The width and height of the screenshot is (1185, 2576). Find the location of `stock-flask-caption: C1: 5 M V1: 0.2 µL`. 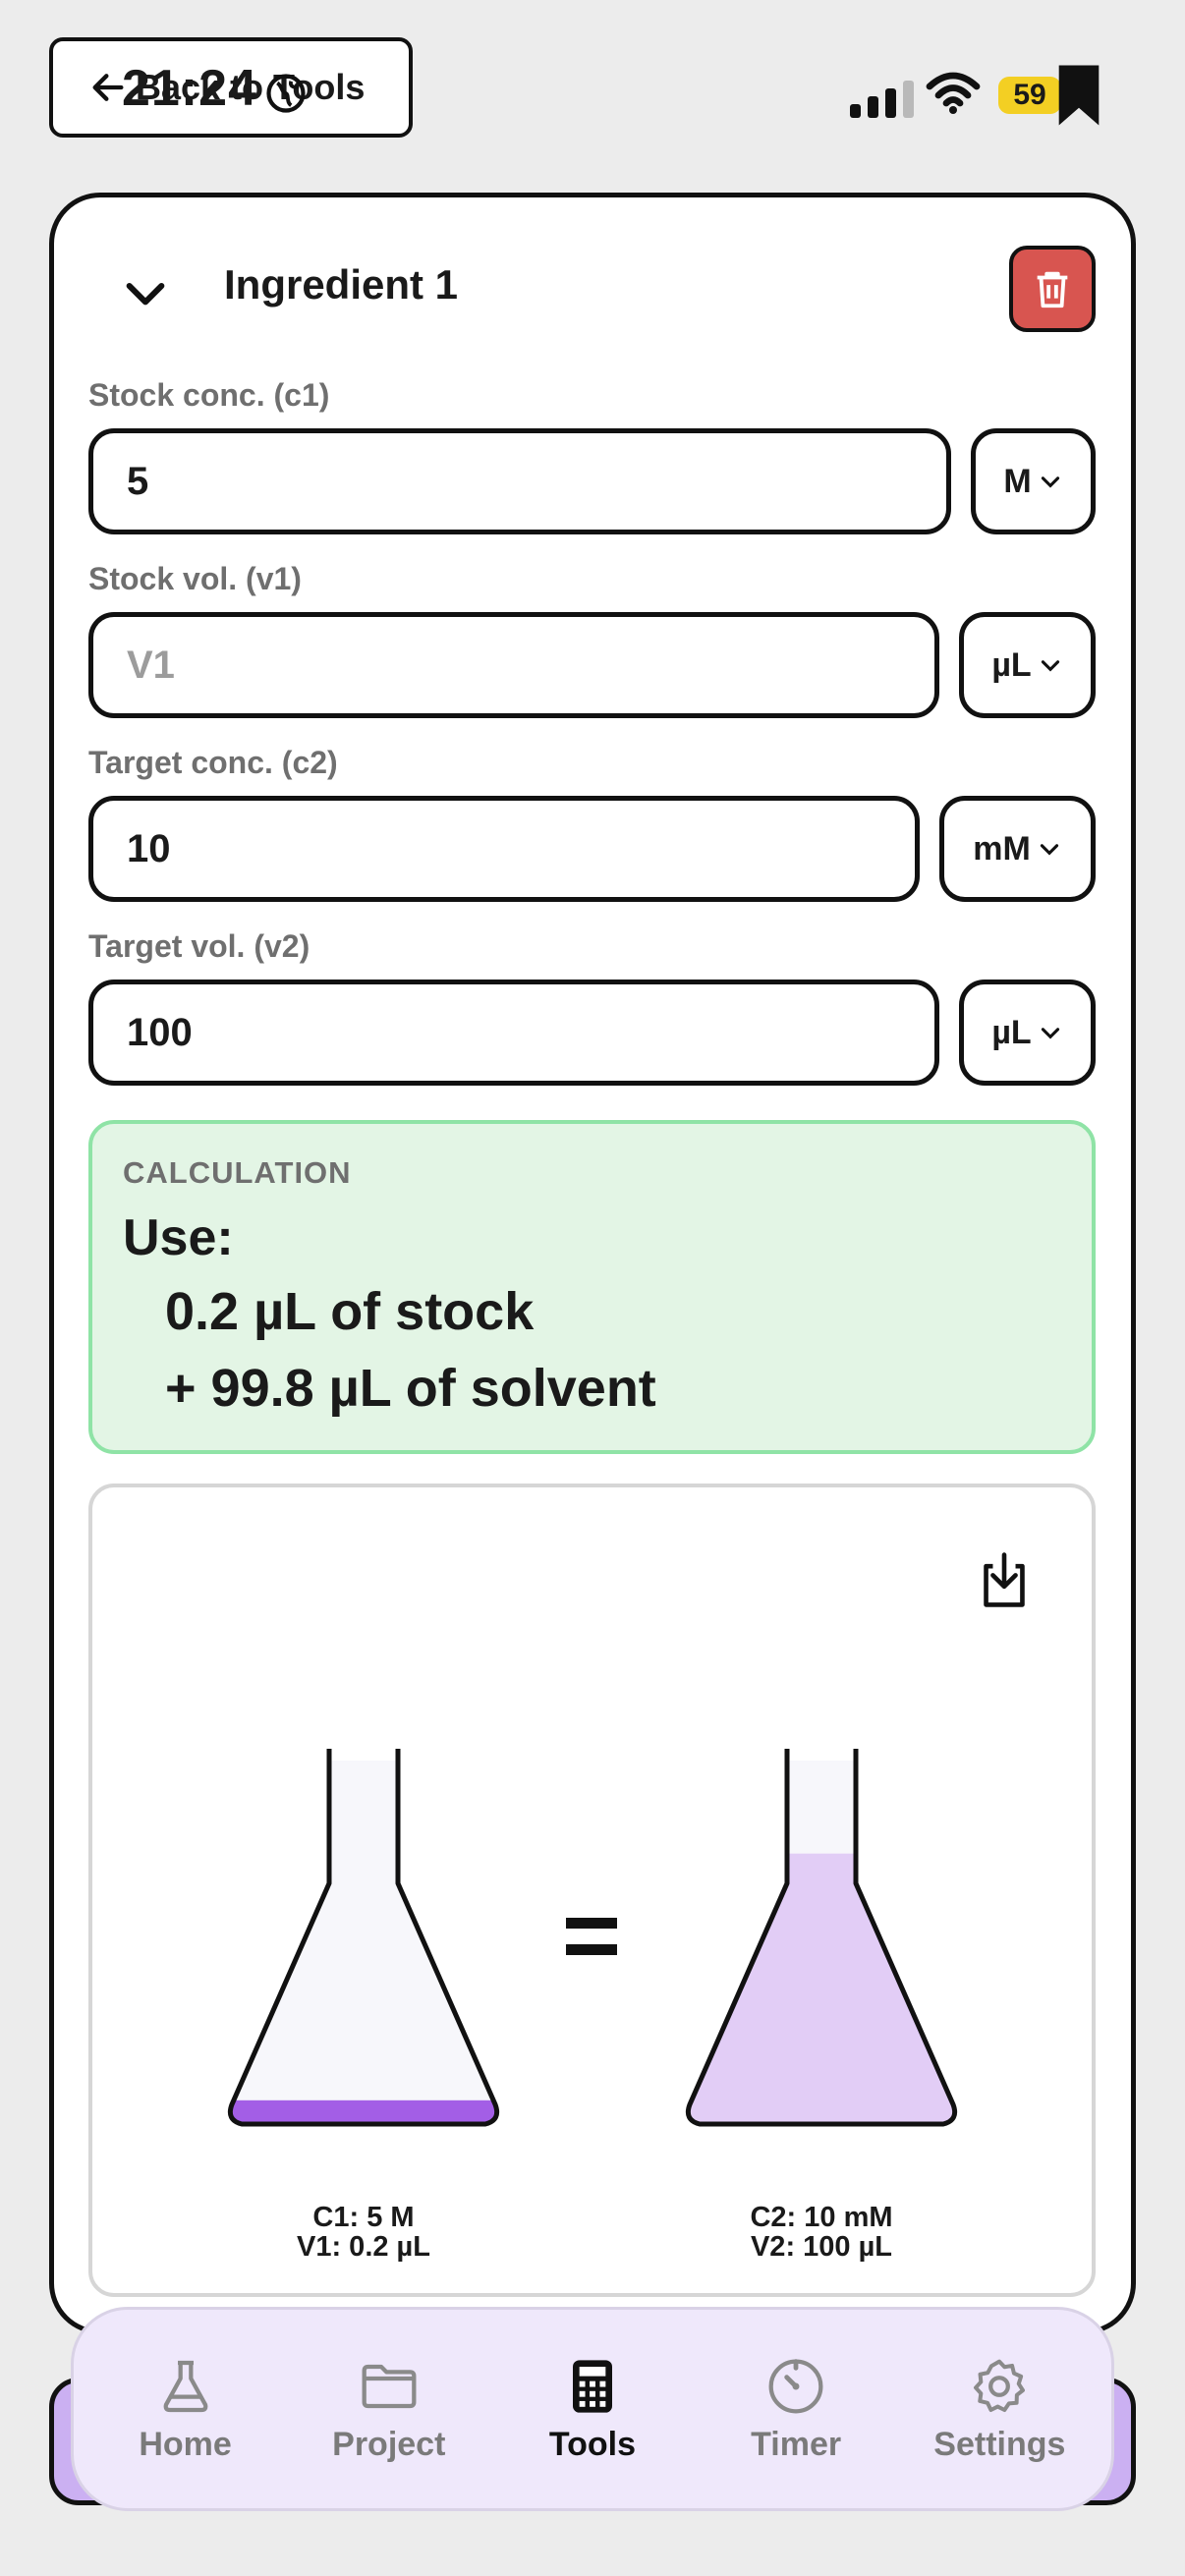

stock-flask-caption: C1: 5 M V1: 0.2 µL is located at coordinates (364, 2232).